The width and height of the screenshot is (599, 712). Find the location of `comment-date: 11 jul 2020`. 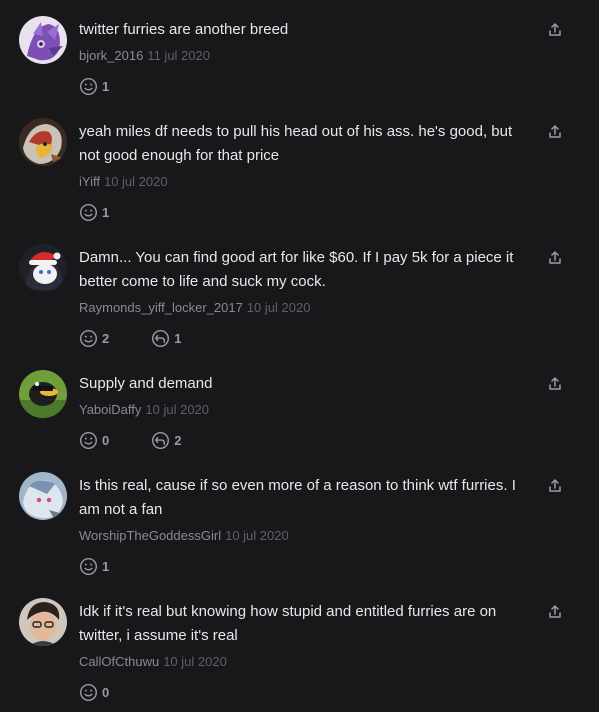

comment-date: 11 jul 2020 is located at coordinates (178, 55).